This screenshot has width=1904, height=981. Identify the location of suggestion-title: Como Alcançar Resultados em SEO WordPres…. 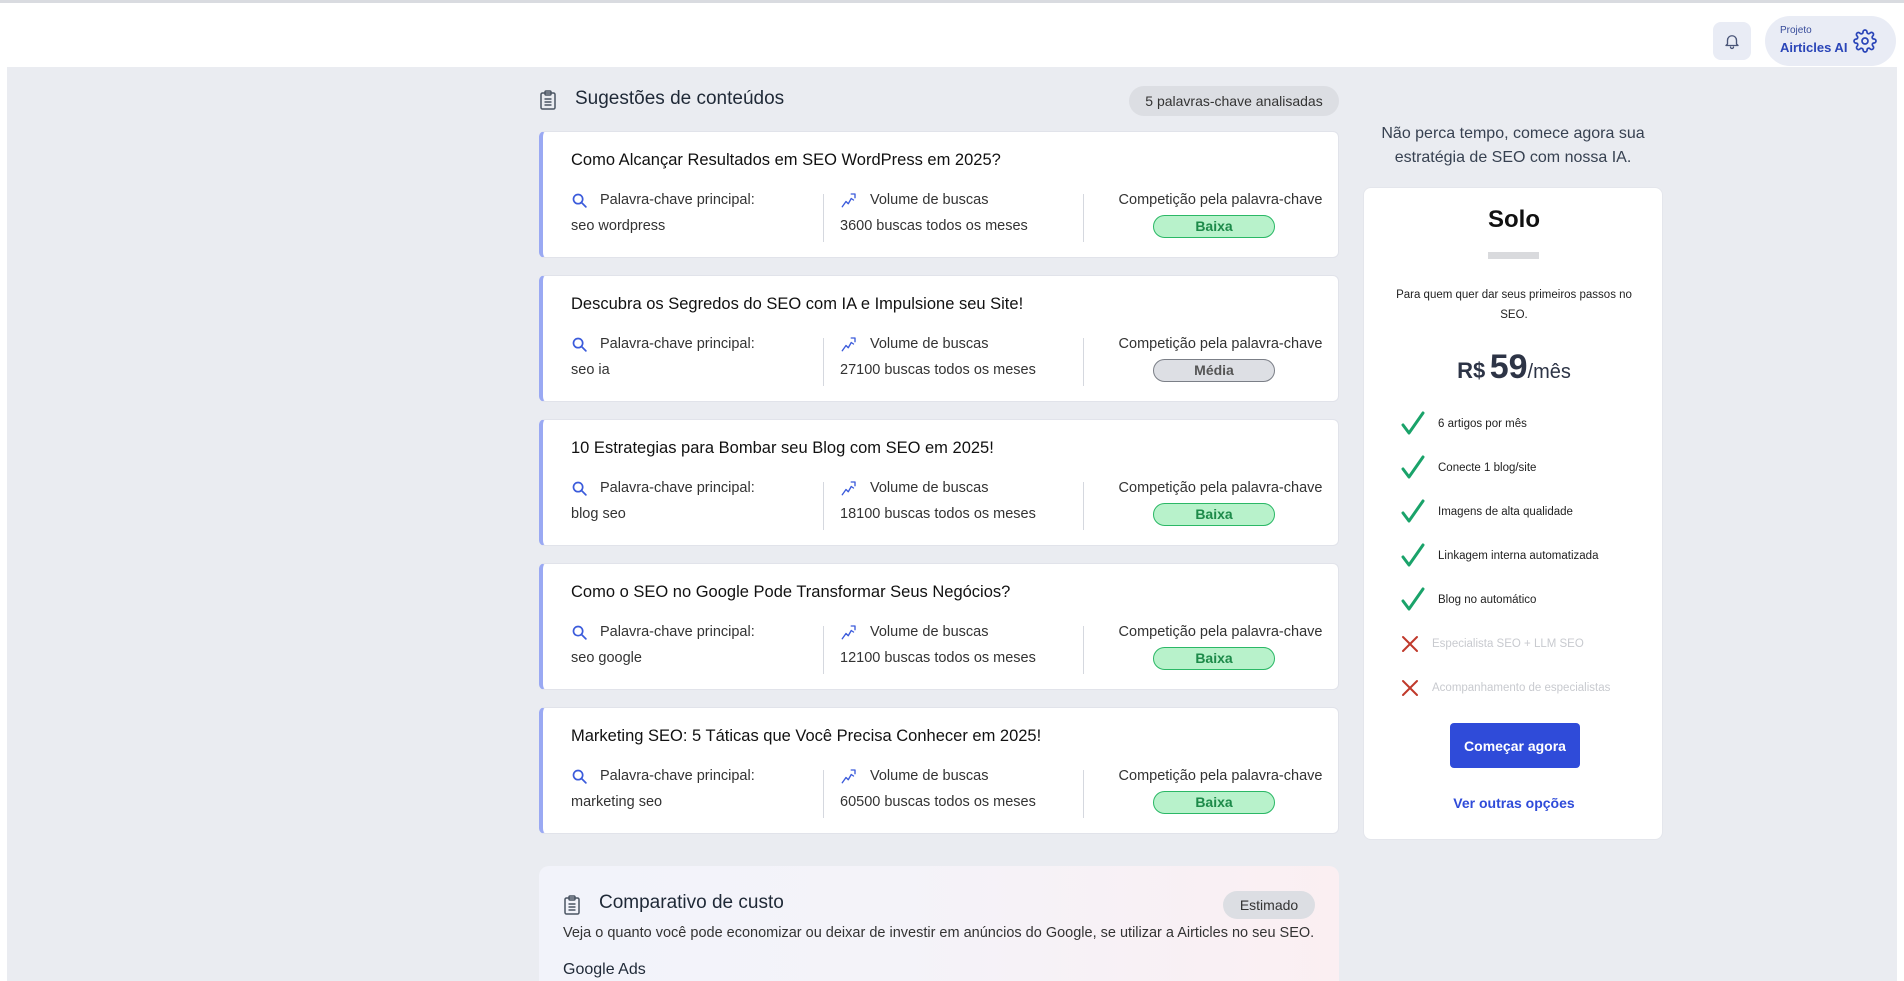
(786, 160).